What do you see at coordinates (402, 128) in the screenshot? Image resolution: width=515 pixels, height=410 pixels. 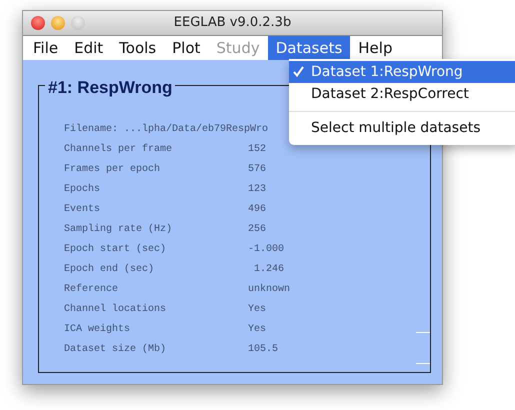 I see `dropdown-item: Select multiple datasets` at bounding box center [402, 128].